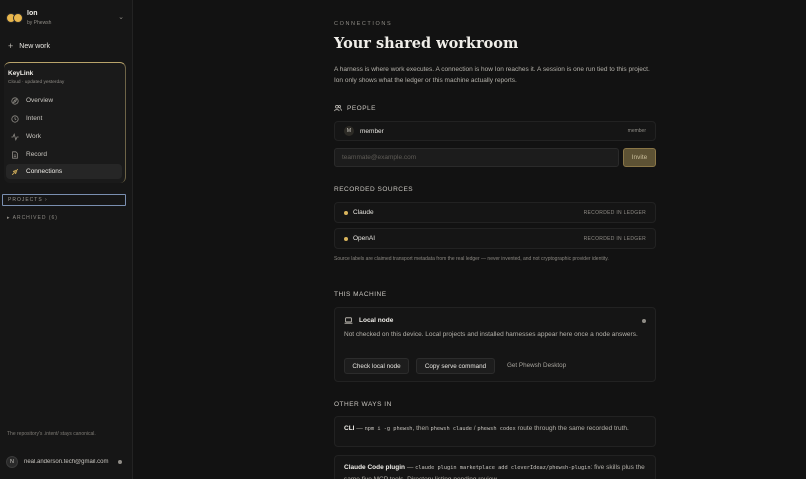  I want to click on status-dot-icon, so click(120, 462).